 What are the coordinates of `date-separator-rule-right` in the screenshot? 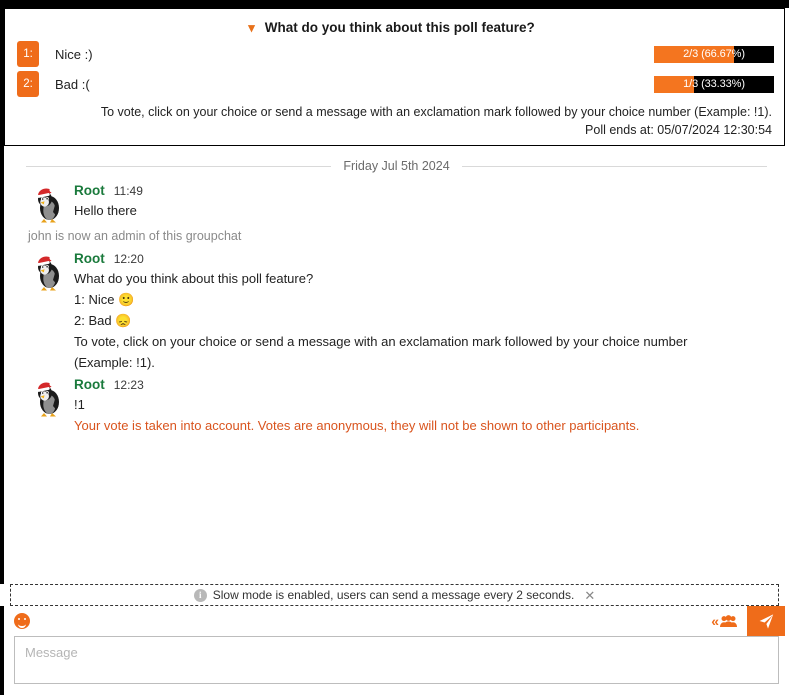 It's located at (614, 166).